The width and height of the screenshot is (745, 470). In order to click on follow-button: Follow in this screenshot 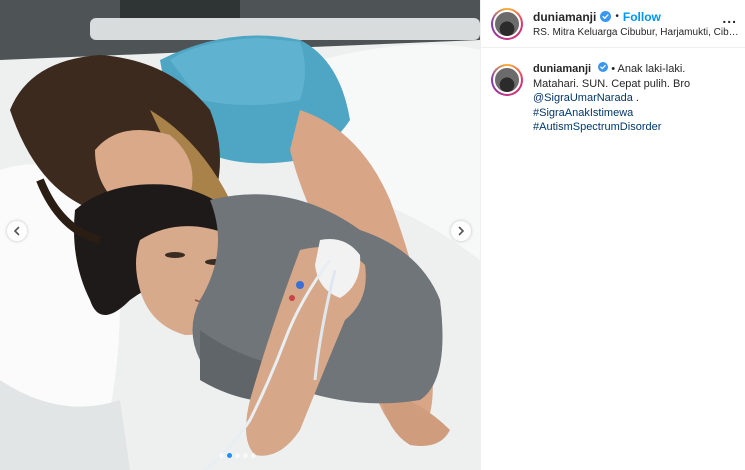, I will do `click(642, 17)`.